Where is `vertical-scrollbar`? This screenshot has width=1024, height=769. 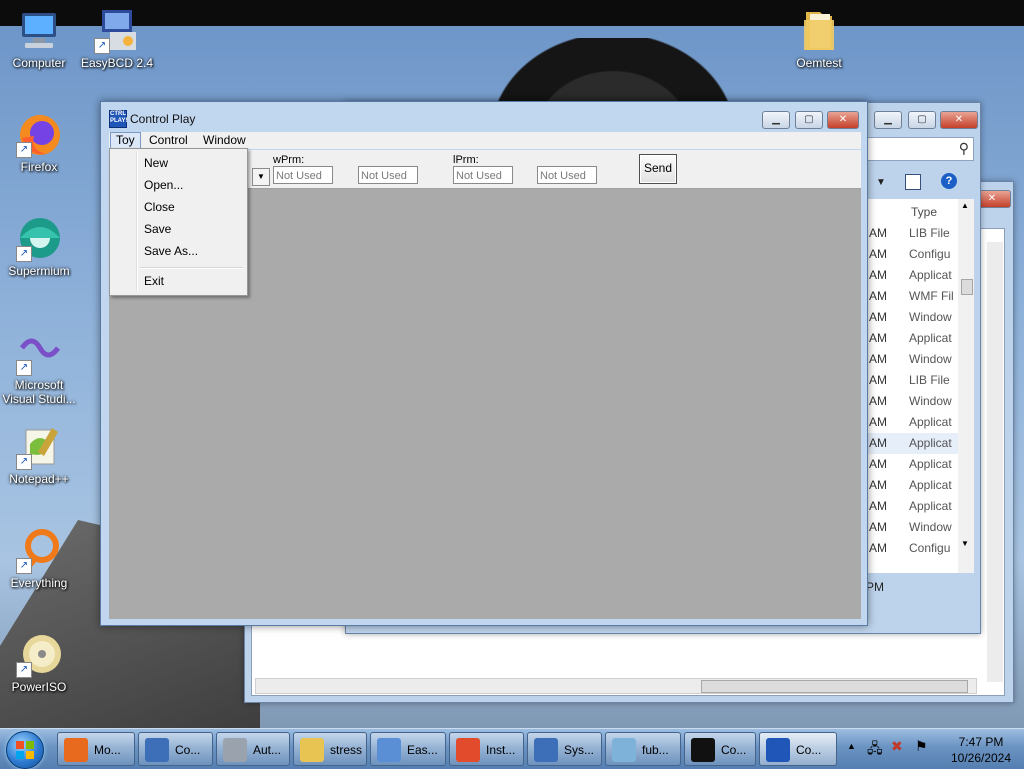
vertical-scrollbar is located at coordinates (995, 462).